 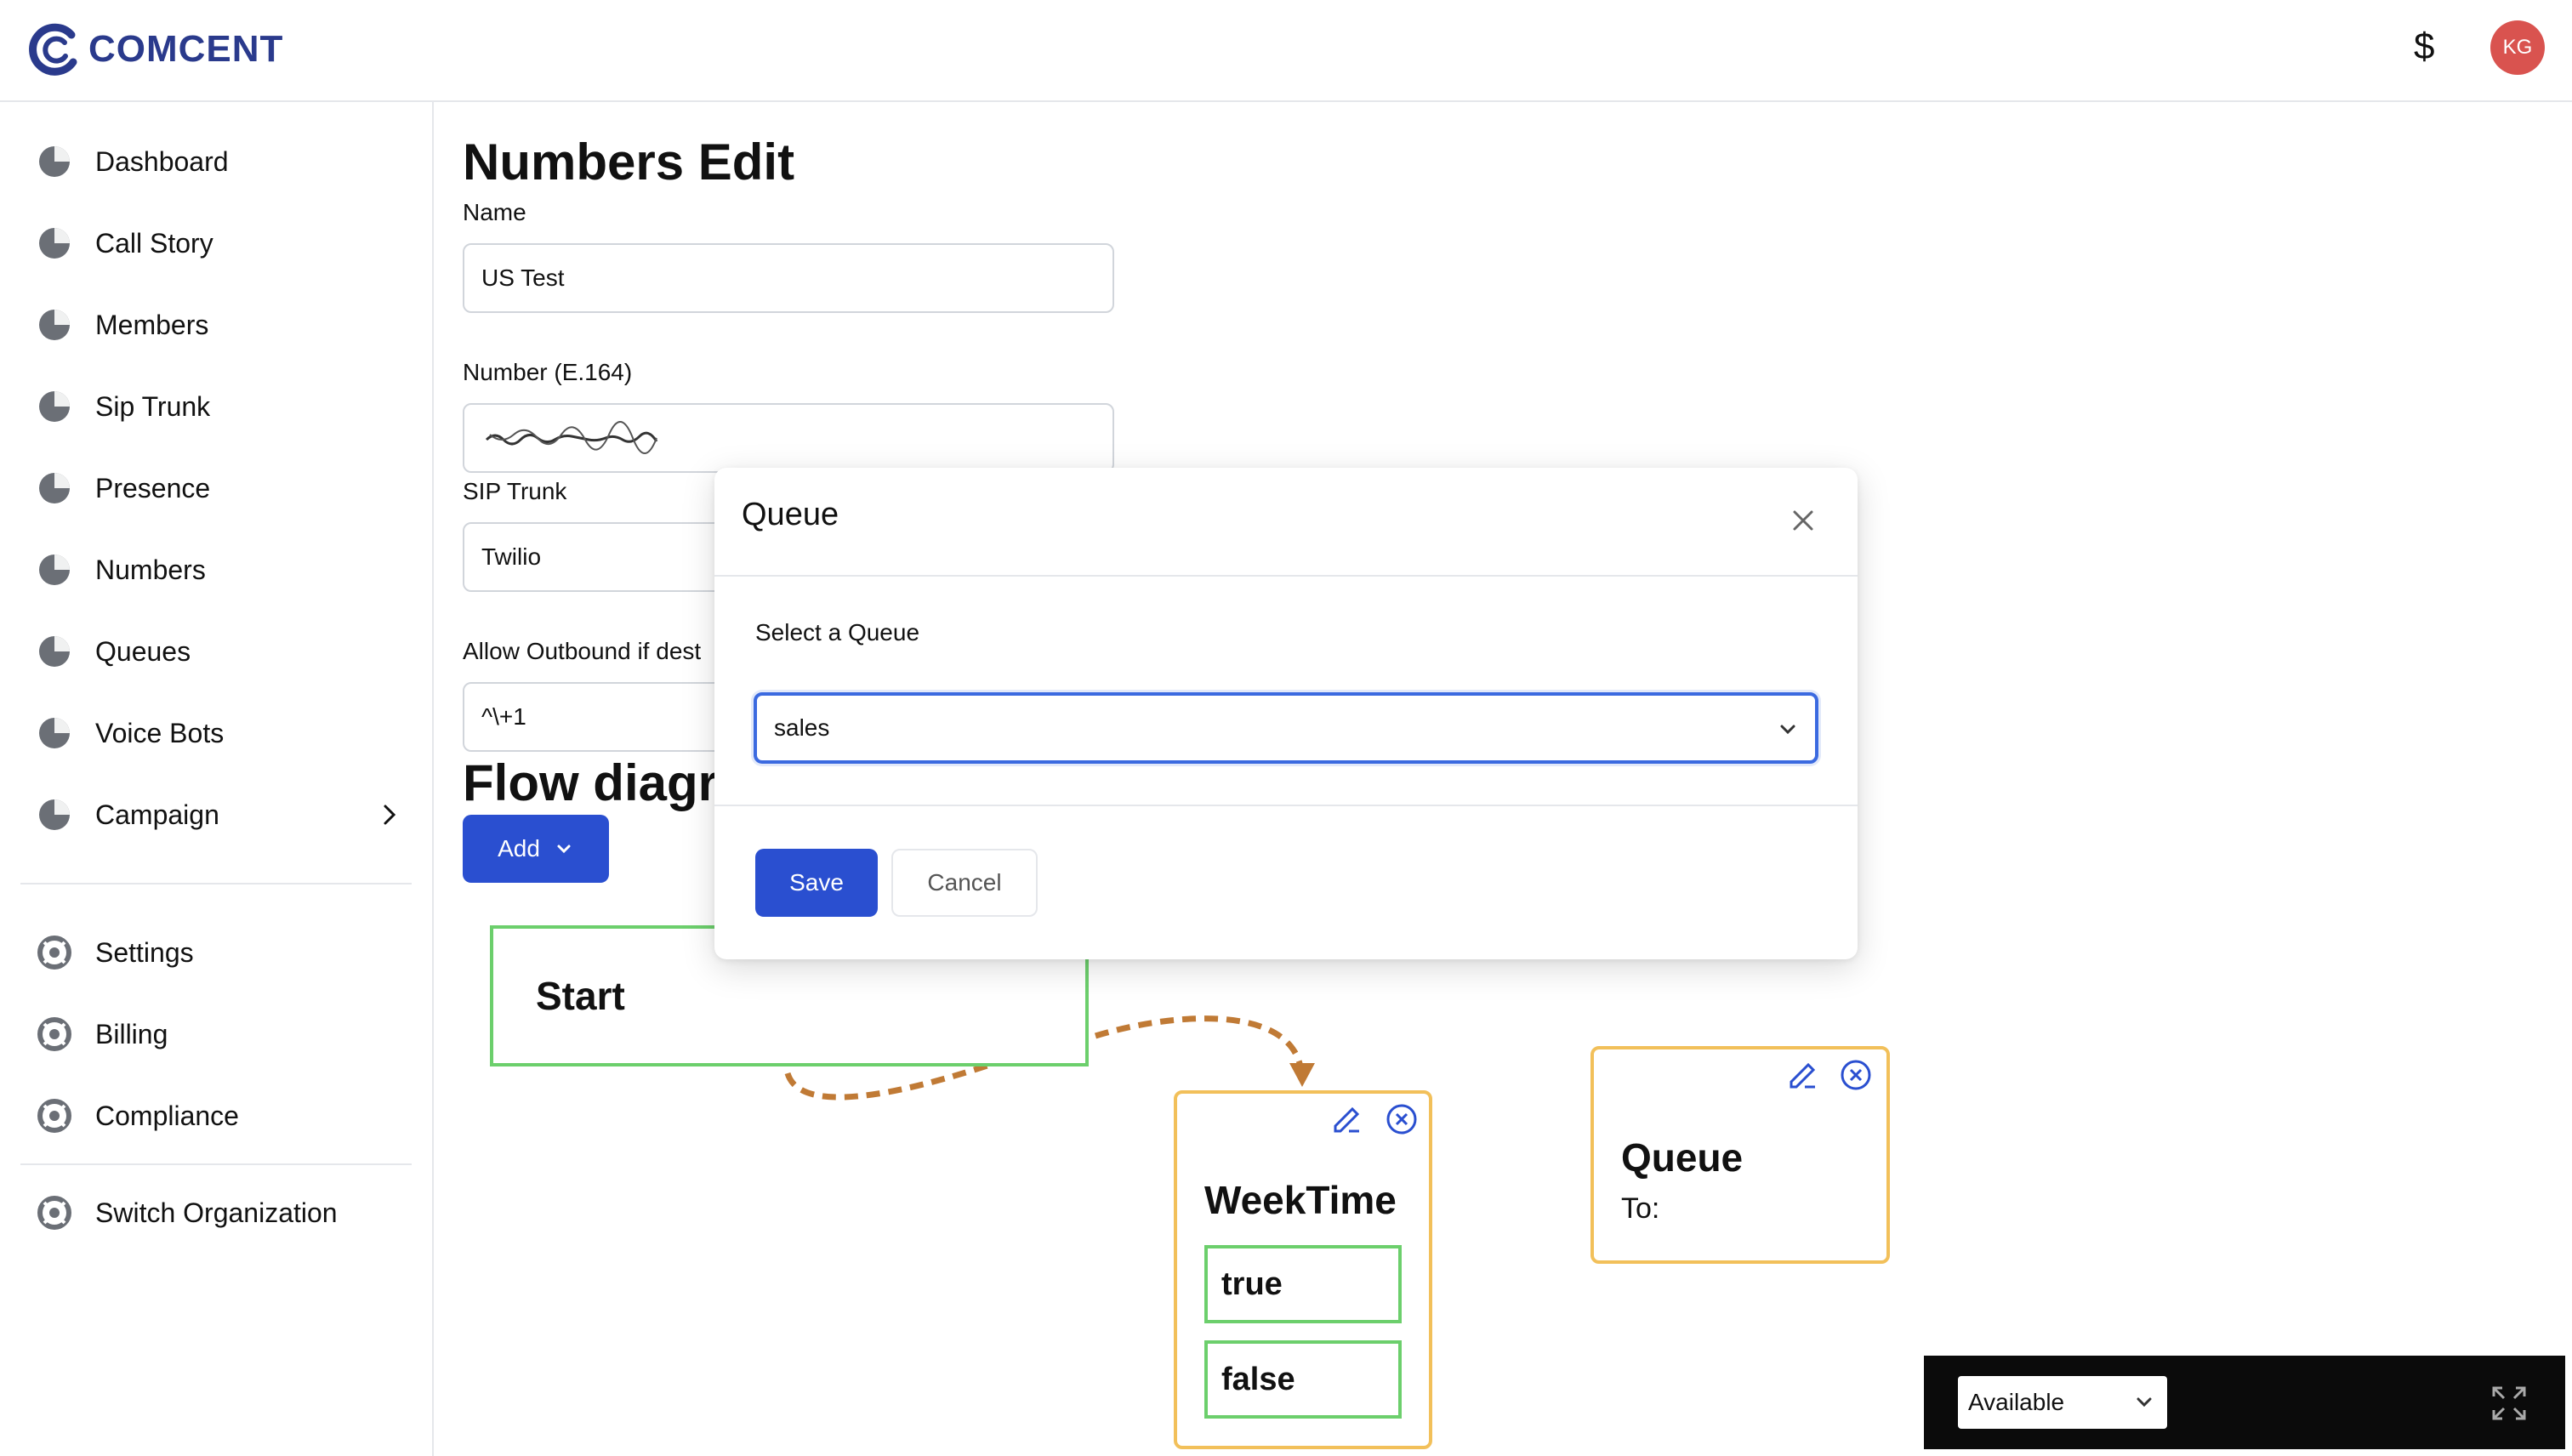 I want to click on flow-node-weektime: WeekTime true false, so click(x=1303, y=1269).